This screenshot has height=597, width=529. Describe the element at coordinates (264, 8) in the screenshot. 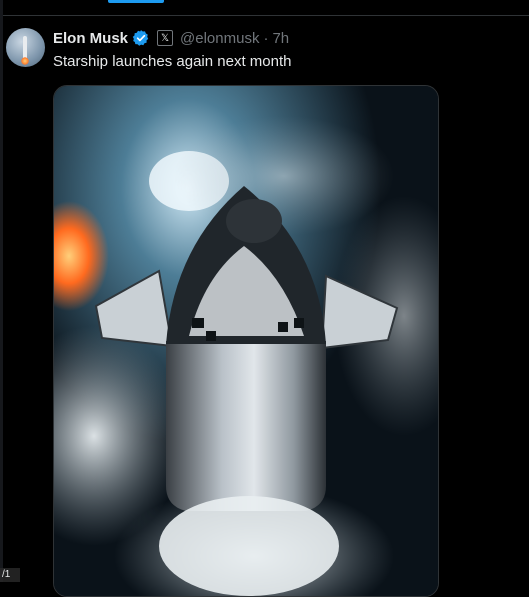

I see `top-tab-bar` at that location.